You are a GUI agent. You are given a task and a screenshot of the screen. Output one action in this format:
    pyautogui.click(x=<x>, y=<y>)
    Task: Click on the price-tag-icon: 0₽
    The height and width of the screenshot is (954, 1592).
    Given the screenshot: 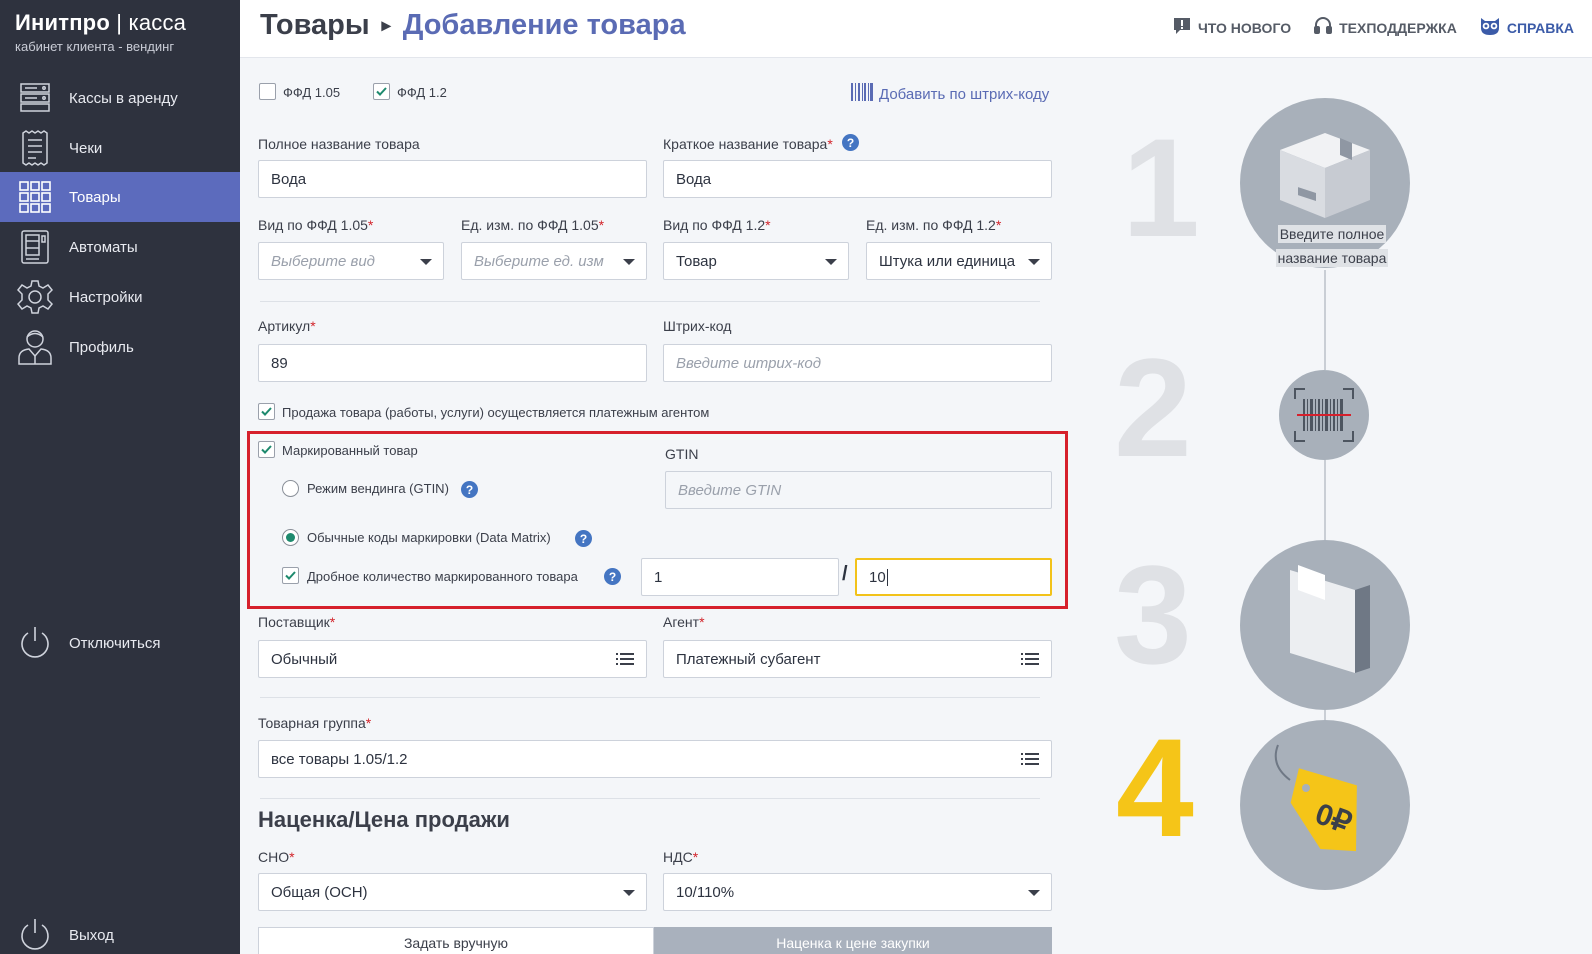 What is the action you would take?
    pyautogui.click(x=1315, y=798)
    